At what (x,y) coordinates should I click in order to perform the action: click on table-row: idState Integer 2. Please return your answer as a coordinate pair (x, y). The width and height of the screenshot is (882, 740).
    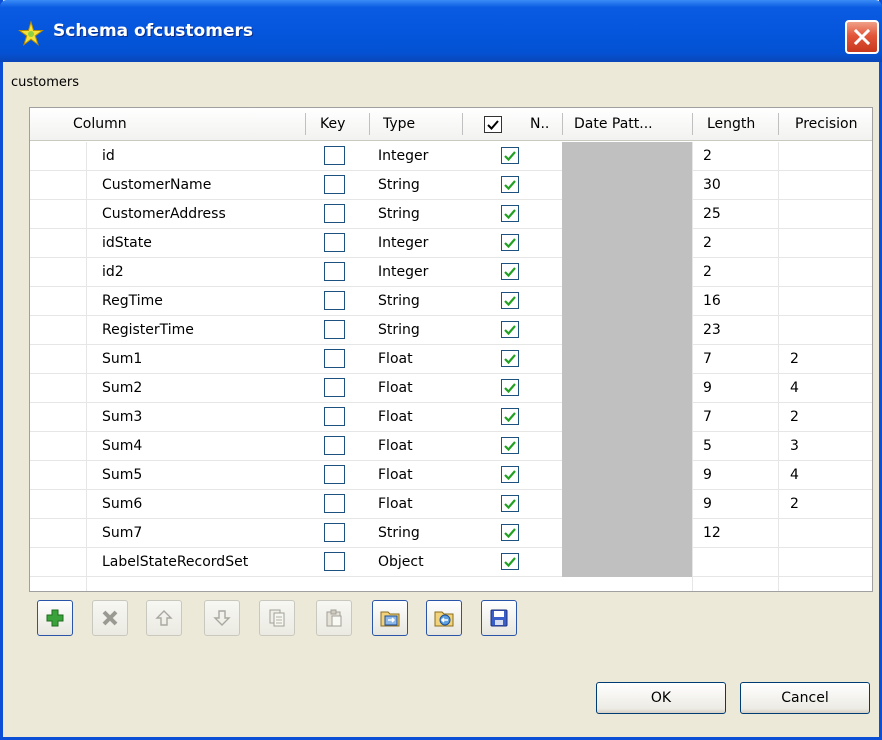
    Looking at the image, I should click on (451, 243).